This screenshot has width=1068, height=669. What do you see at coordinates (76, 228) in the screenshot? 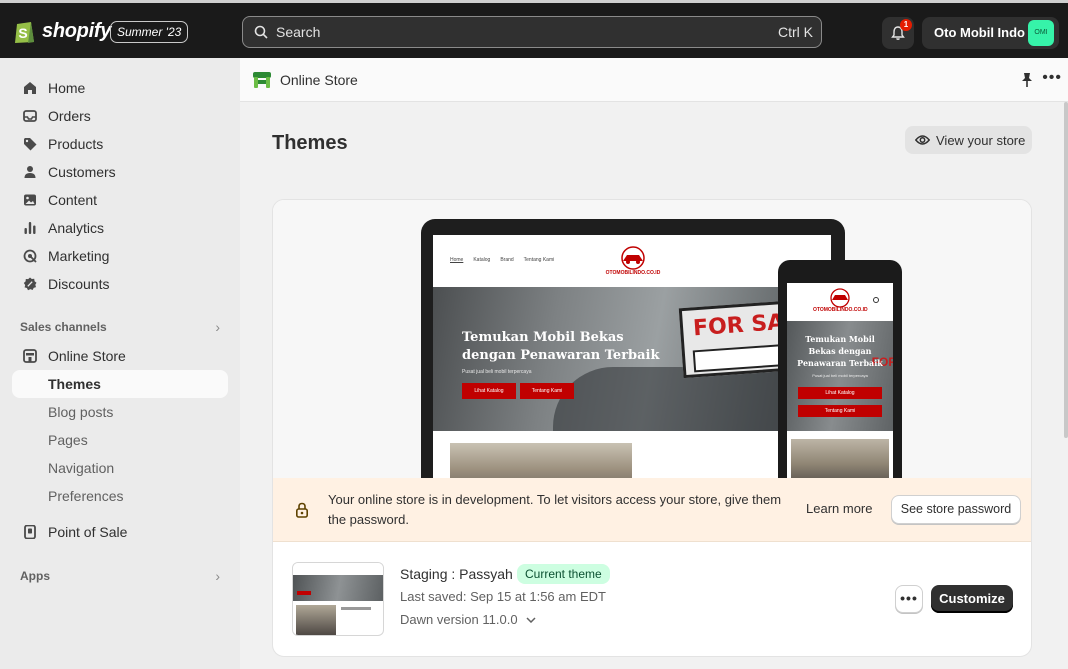
I see `sidebar-item-label: Analytics` at bounding box center [76, 228].